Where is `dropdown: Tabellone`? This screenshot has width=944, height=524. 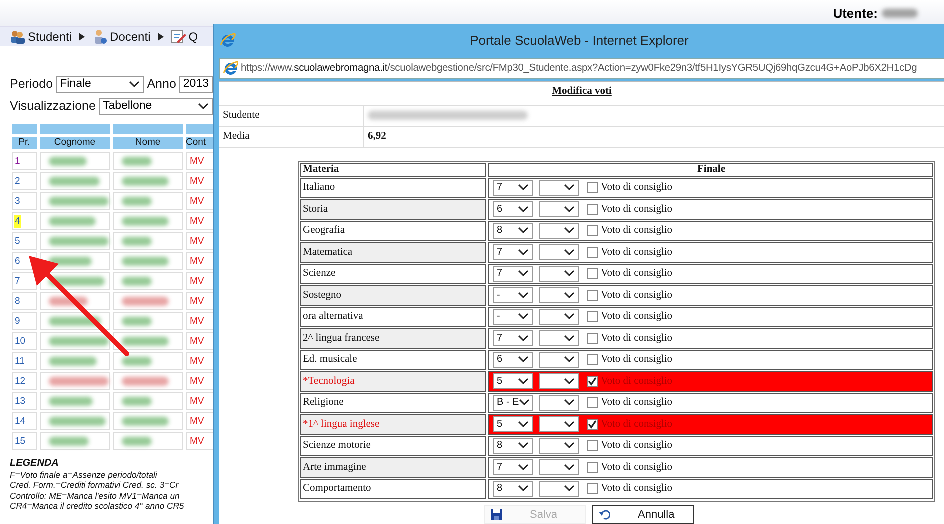
dropdown: Tabellone is located at coordinates (155, 106).